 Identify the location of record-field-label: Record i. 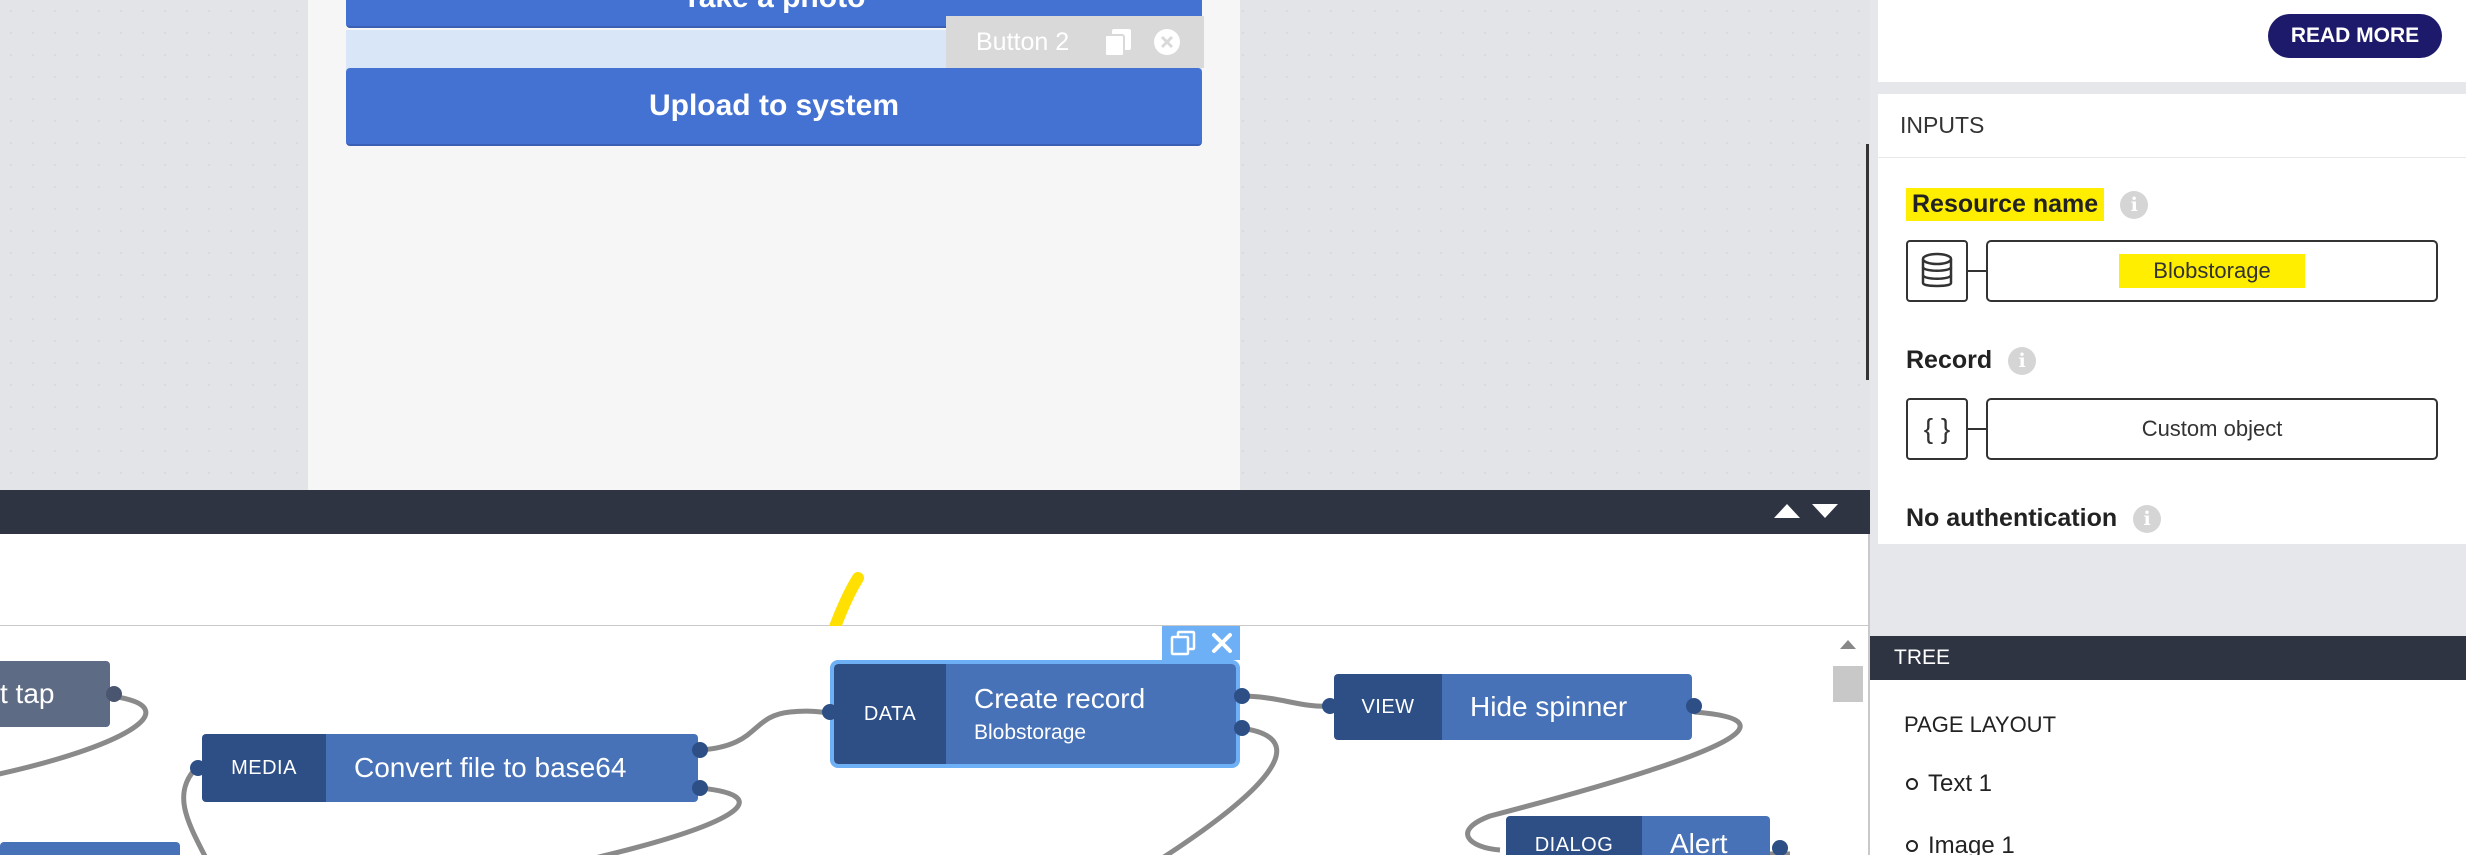
(1971, 360).